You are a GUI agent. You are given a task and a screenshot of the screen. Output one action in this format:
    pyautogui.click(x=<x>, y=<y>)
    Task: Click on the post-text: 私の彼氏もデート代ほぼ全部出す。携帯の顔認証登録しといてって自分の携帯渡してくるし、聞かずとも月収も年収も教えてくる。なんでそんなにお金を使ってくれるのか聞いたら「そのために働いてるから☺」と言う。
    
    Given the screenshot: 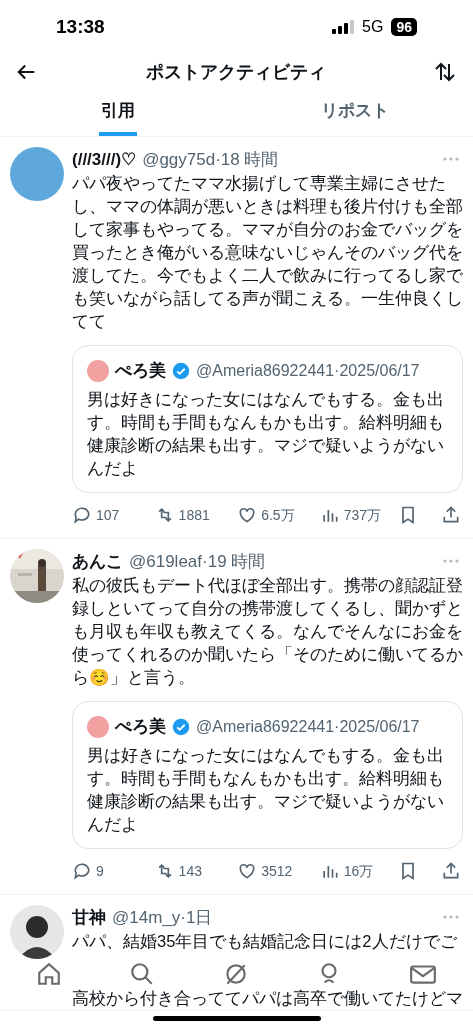 What is the action you would take?
    pyautogui.click(x=268, y=631)
    